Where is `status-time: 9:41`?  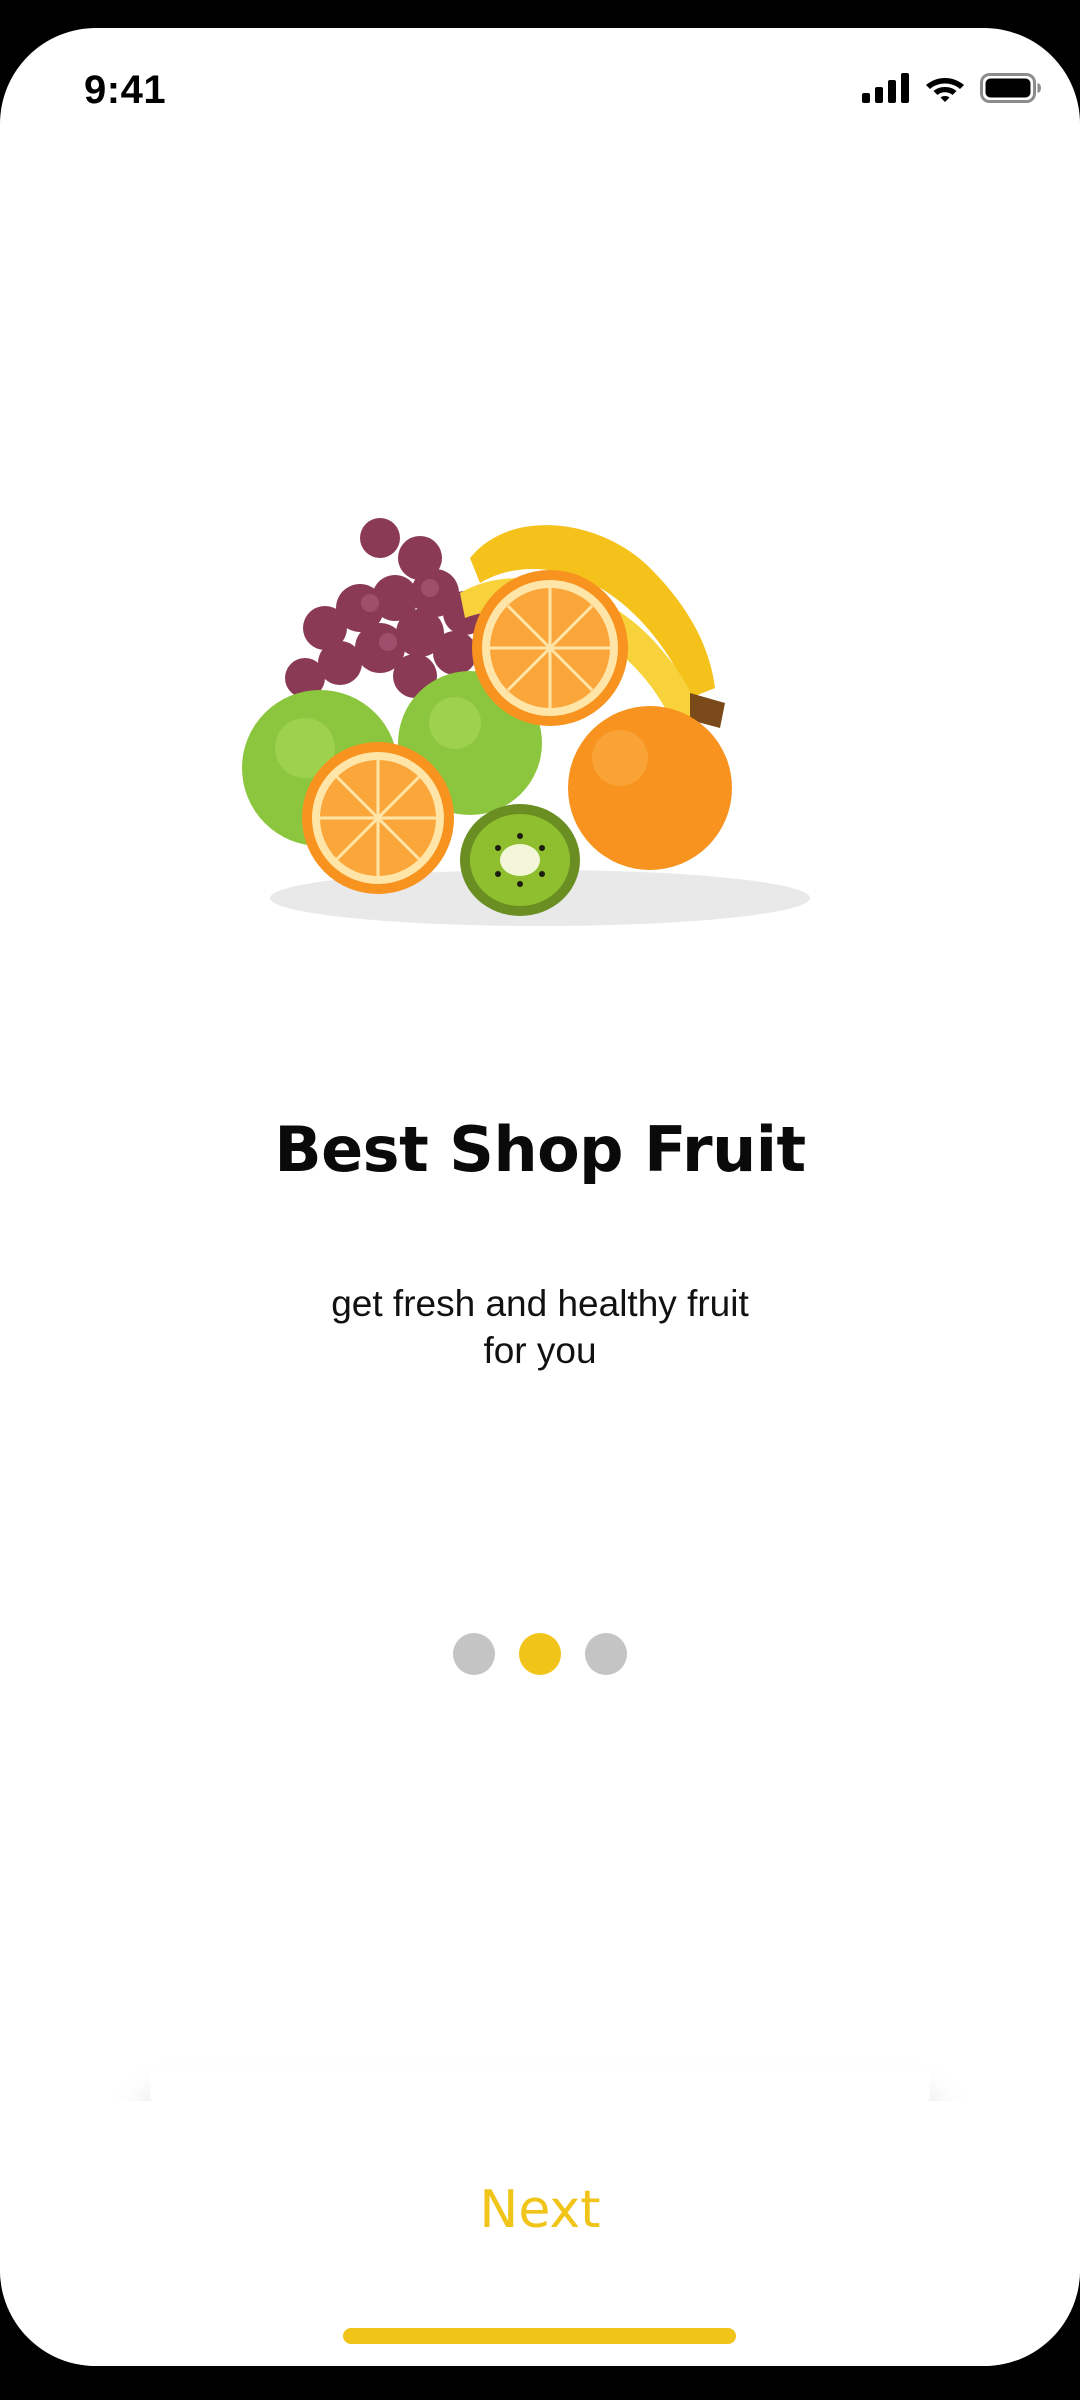 status-time: 9:41 is located at coordinates (125, 90).